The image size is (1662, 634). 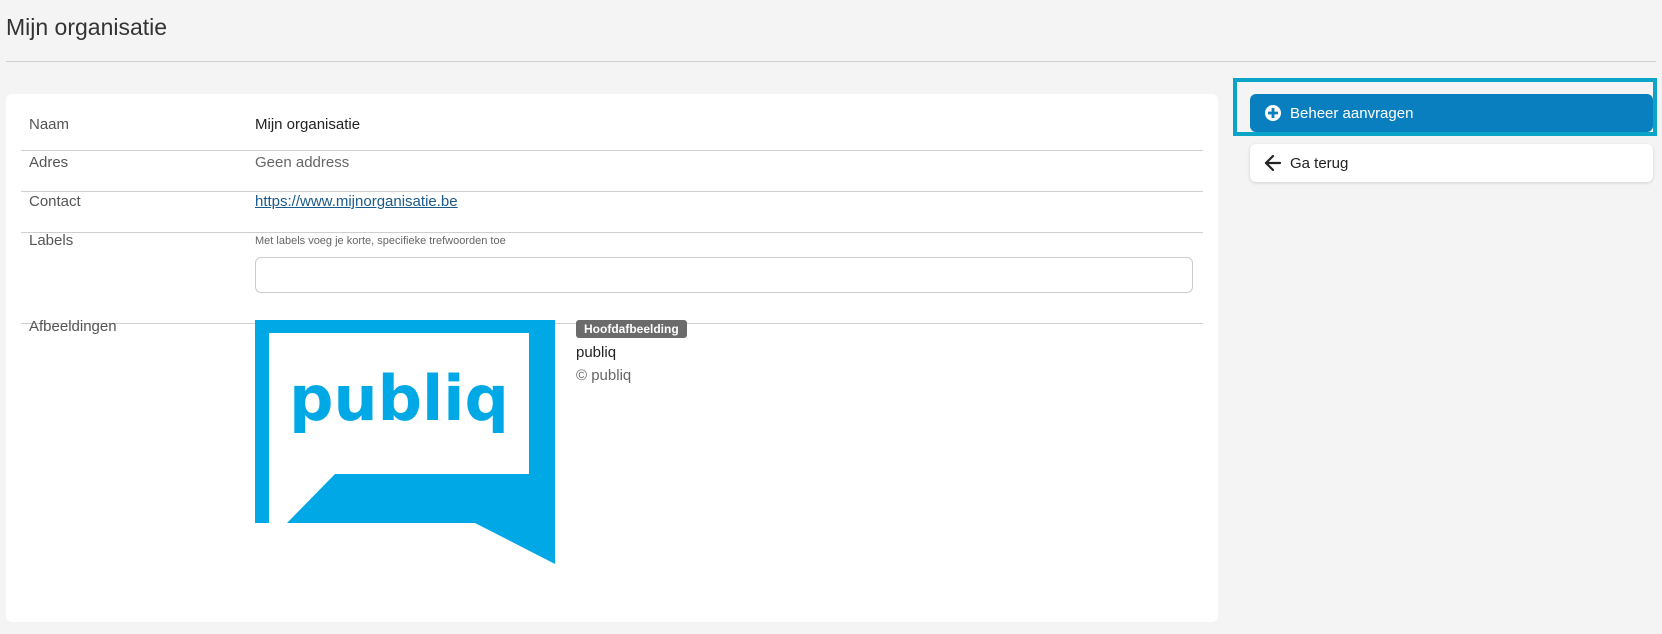 I want to click on back-label: Ga terug, so click(x=1319, y=163).